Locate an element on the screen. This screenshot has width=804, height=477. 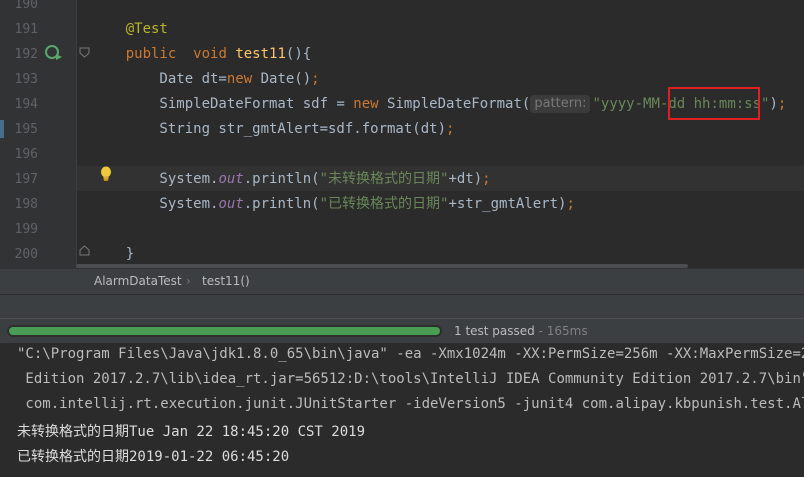
test-progress-fill is located at coordinates (224, 331).